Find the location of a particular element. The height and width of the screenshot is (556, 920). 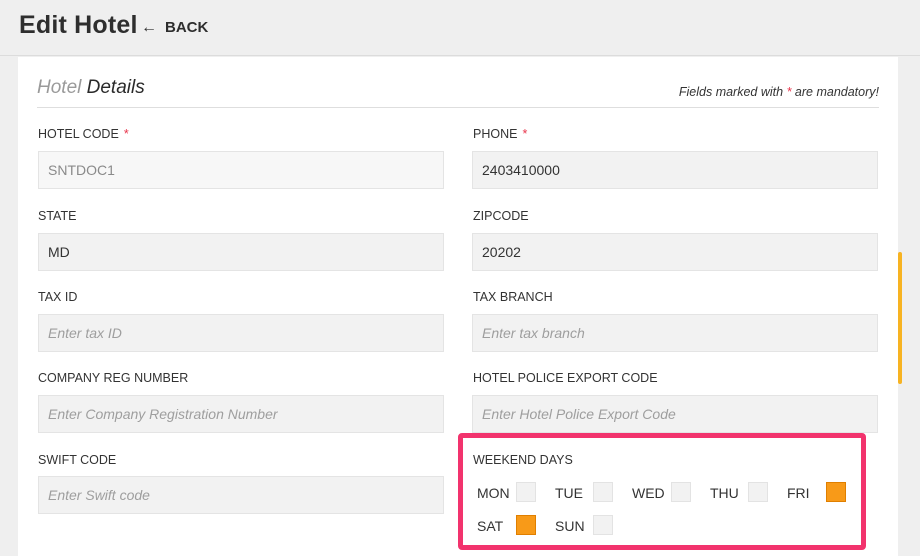

day-label-wed: WED is located at coordinates (648, 493).